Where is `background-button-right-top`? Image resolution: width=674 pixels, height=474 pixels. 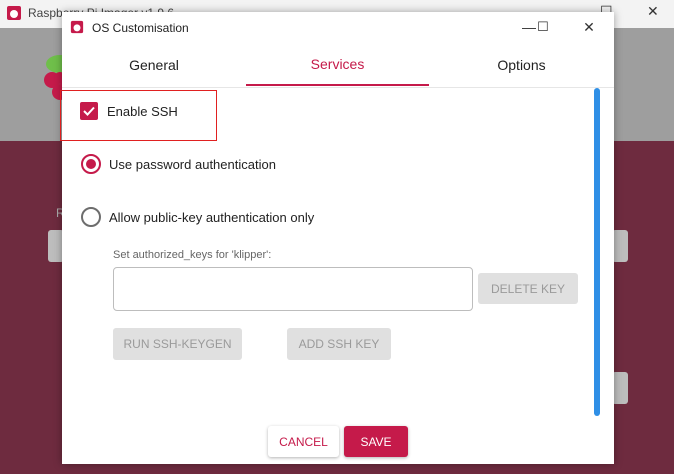
background-button-right-top is located at coordinates (620, 246).